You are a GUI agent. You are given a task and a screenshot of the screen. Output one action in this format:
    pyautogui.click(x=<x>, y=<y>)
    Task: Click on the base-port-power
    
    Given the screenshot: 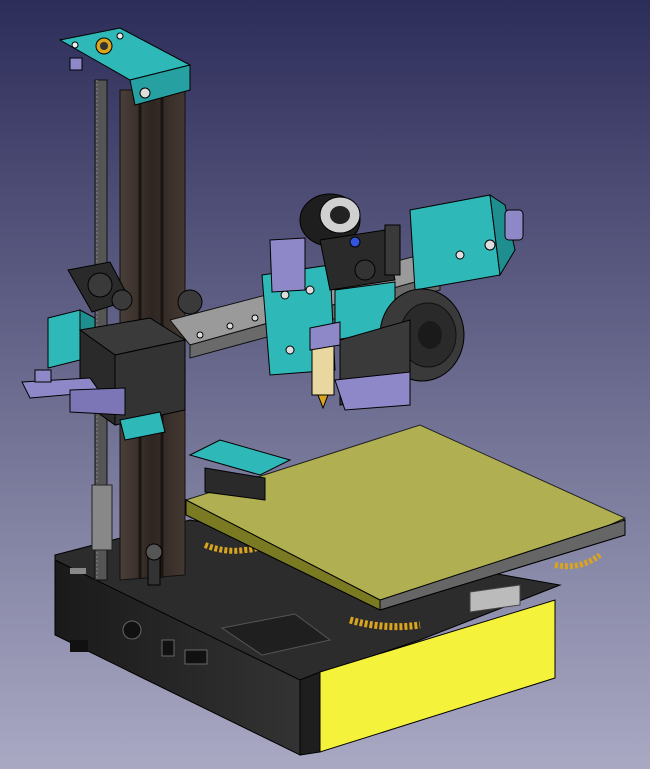 What is the action you would take?
    pyautogui.click(x=196, y=657)
    